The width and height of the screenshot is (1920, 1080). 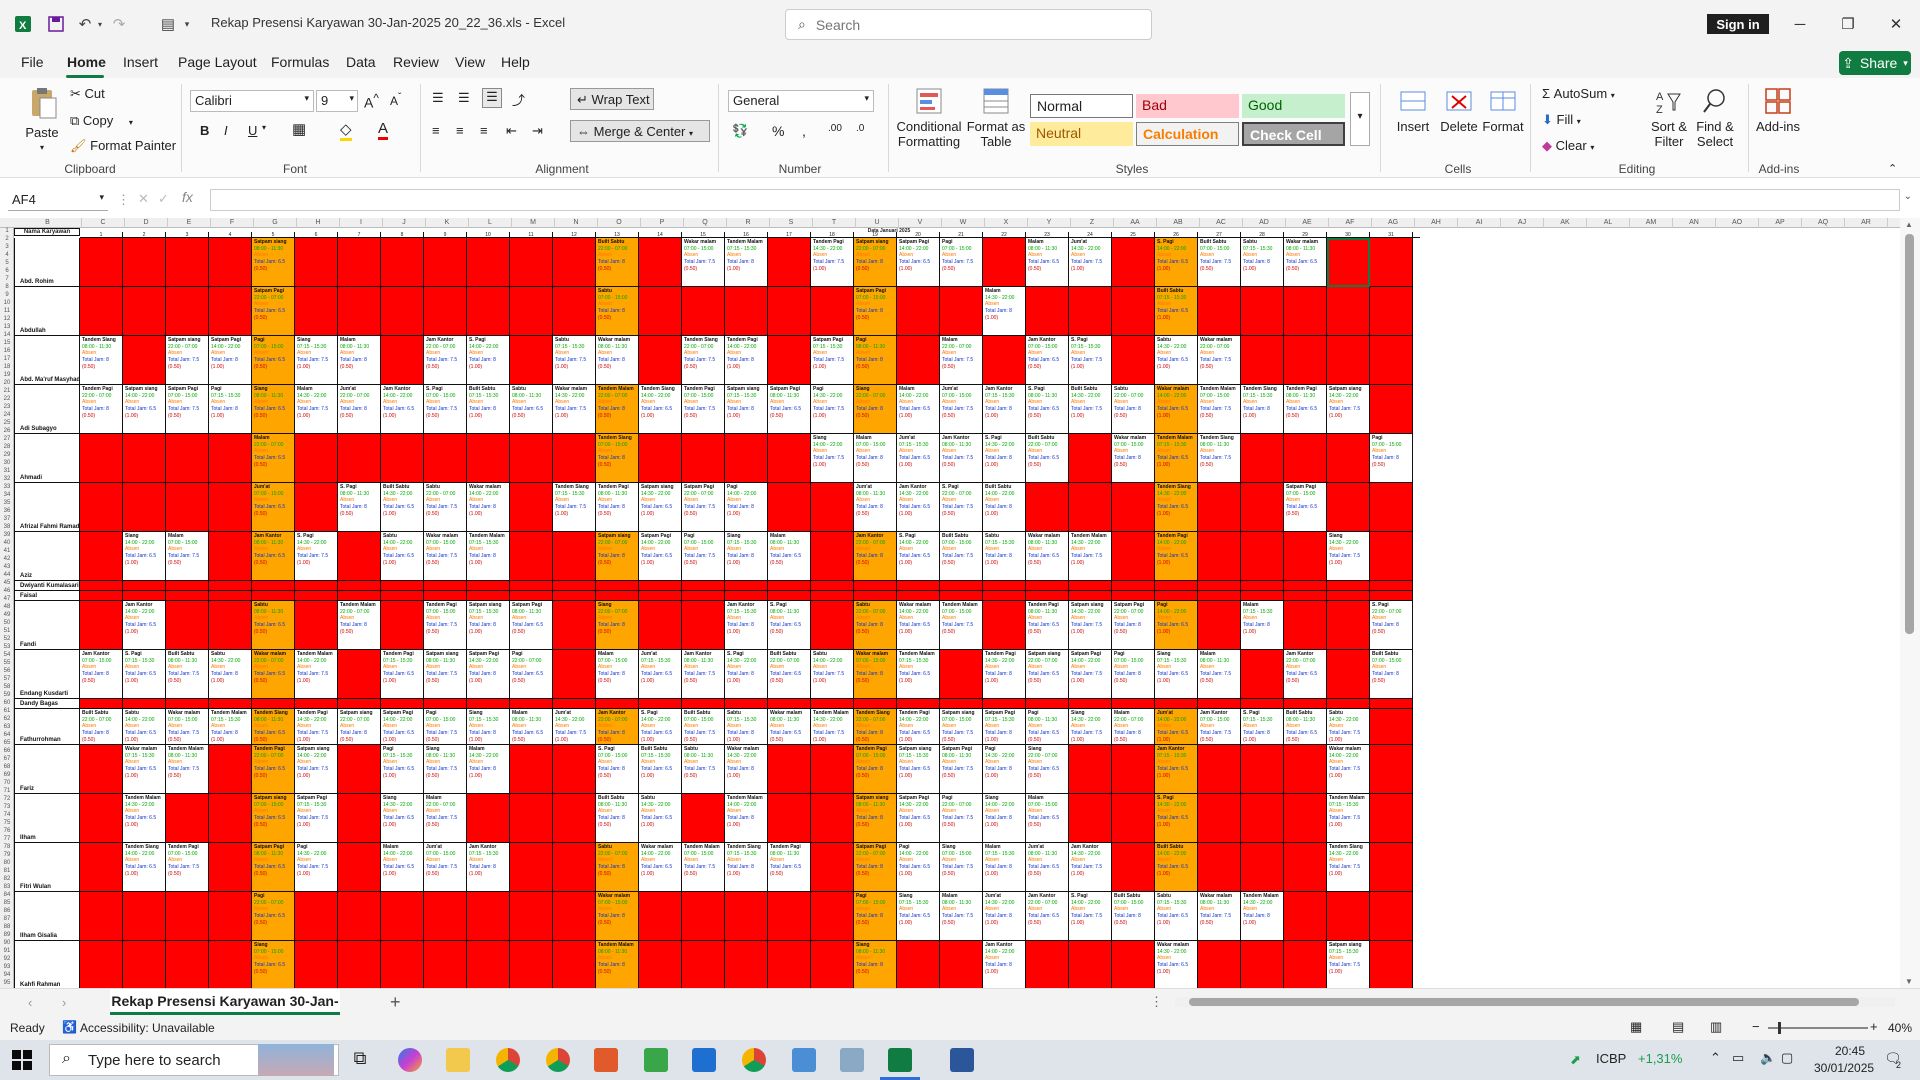 I want to click on share-button: ⇪ Share ▾, so click(x=1875, y=63).